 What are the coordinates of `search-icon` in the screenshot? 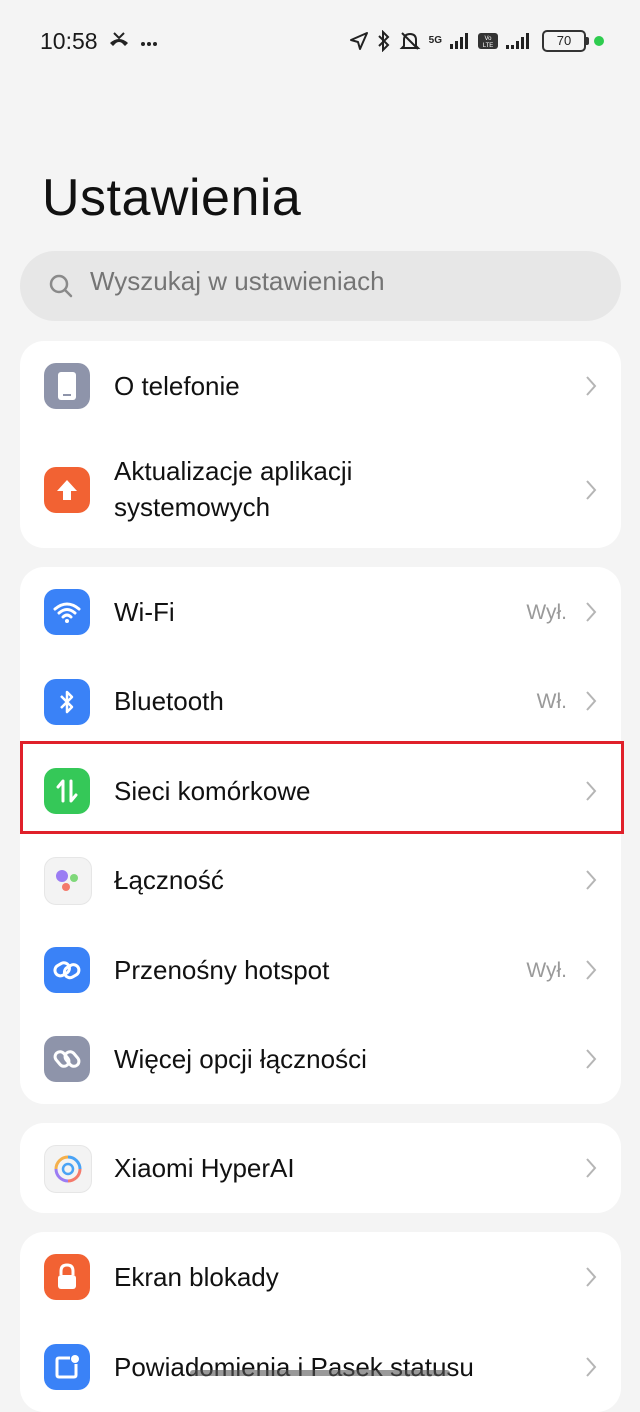 It's located at (61, 288).